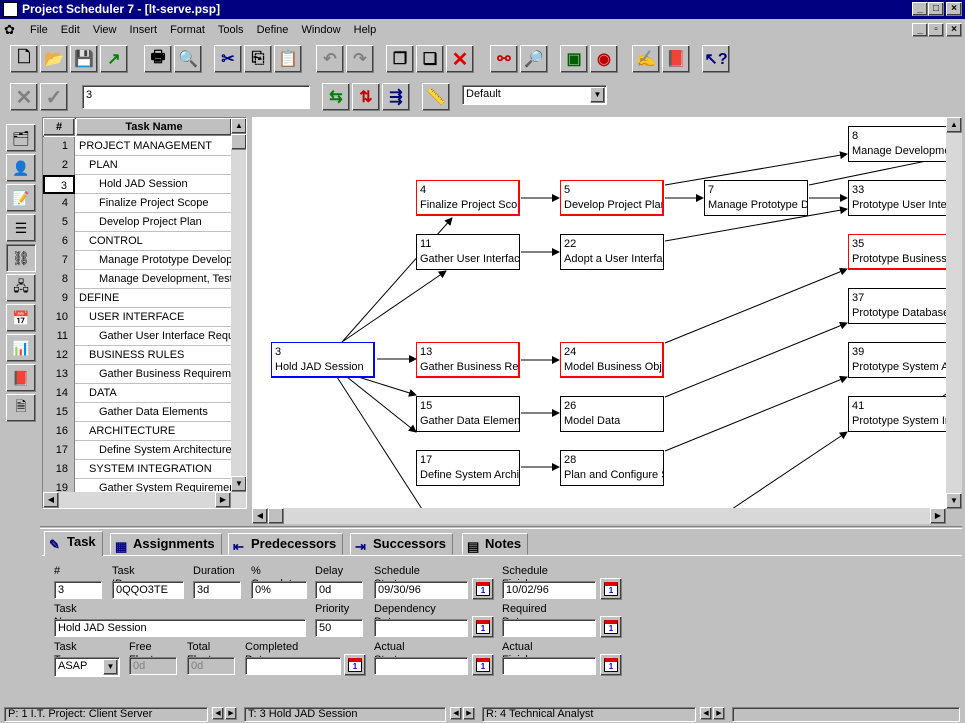  I want to click on grid-header-num: #, so click(59, 127).